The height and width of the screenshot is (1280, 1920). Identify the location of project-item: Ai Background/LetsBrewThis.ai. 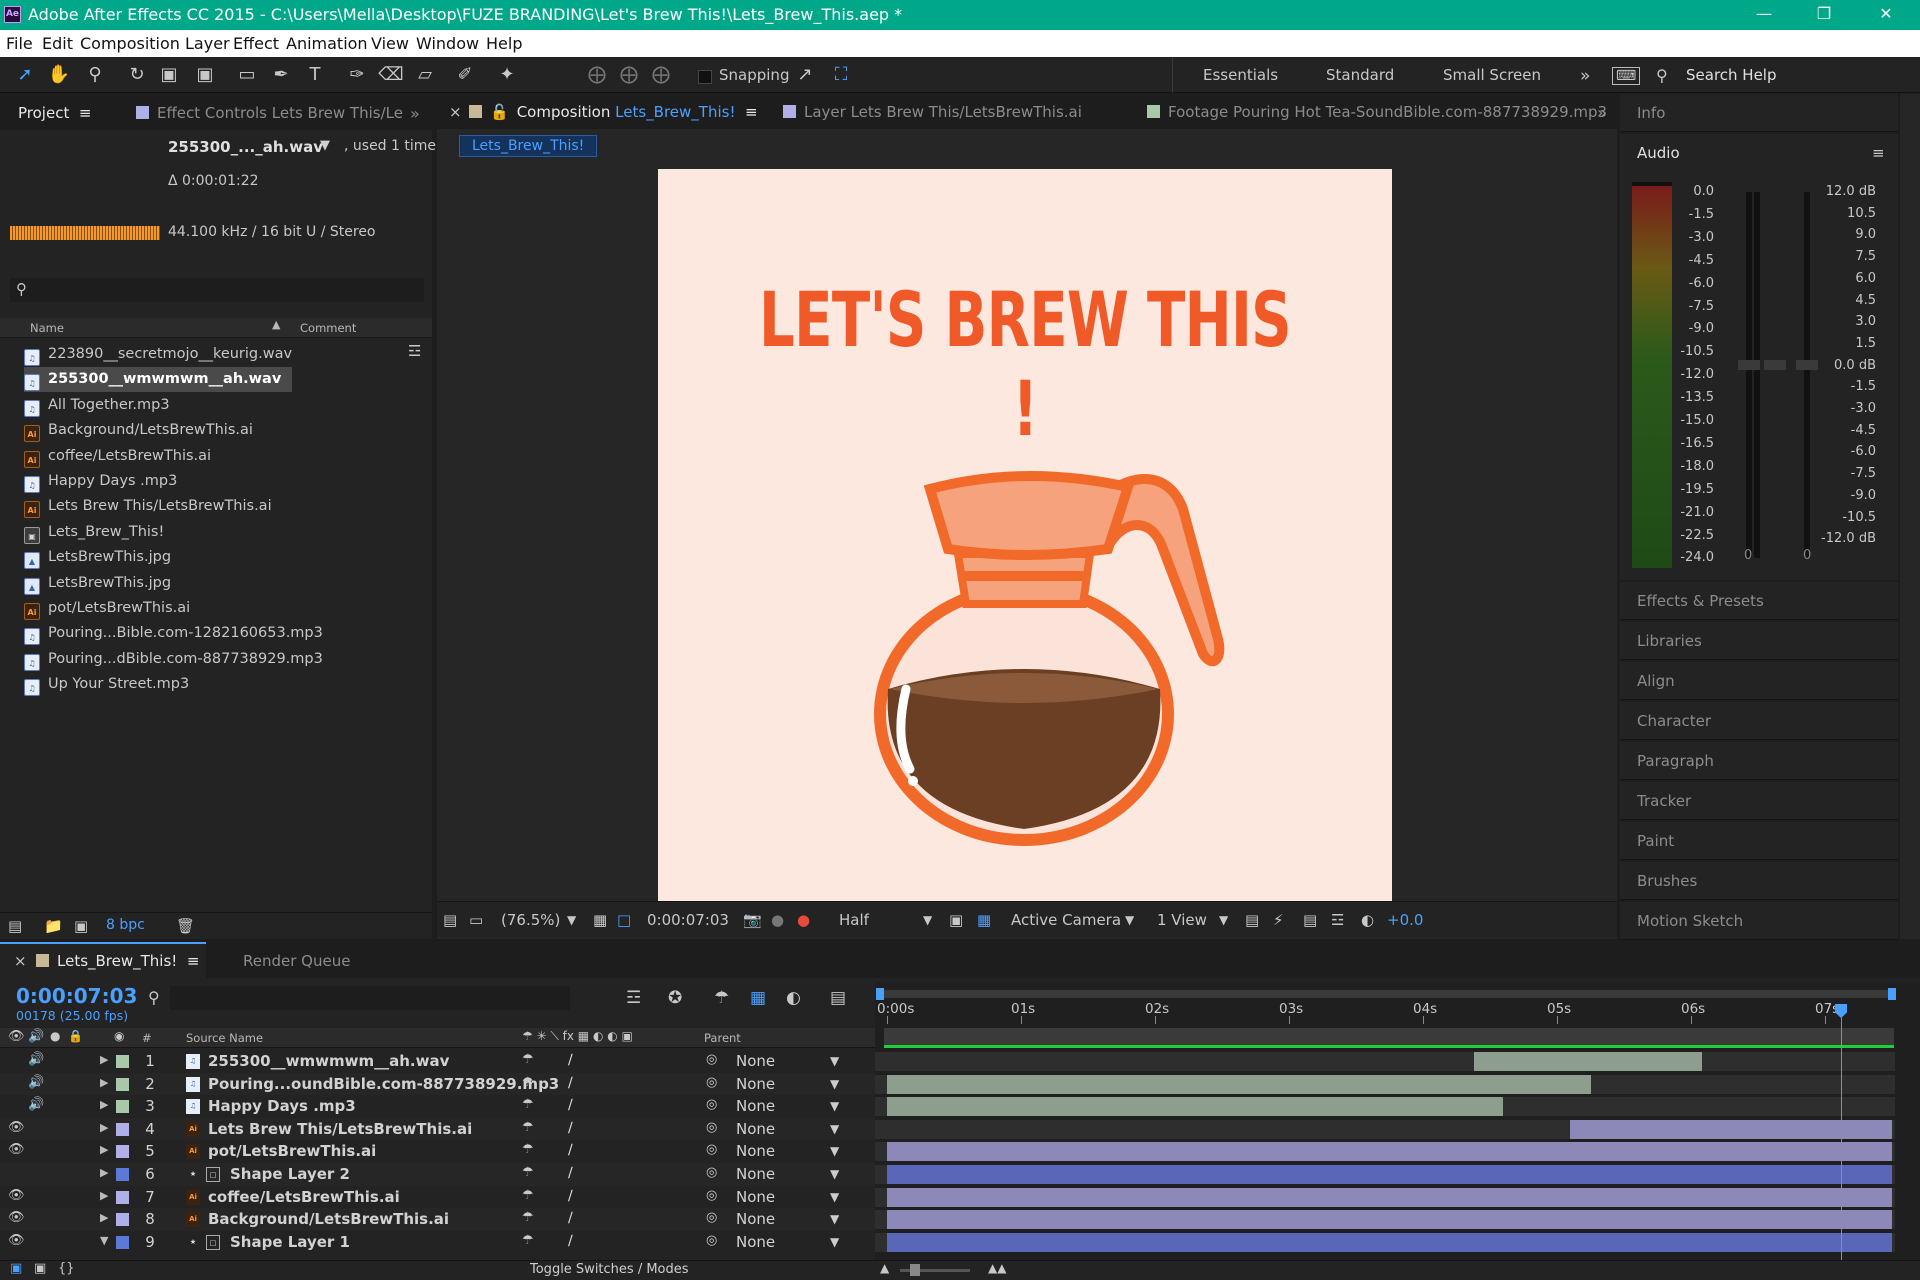
(214, 430).